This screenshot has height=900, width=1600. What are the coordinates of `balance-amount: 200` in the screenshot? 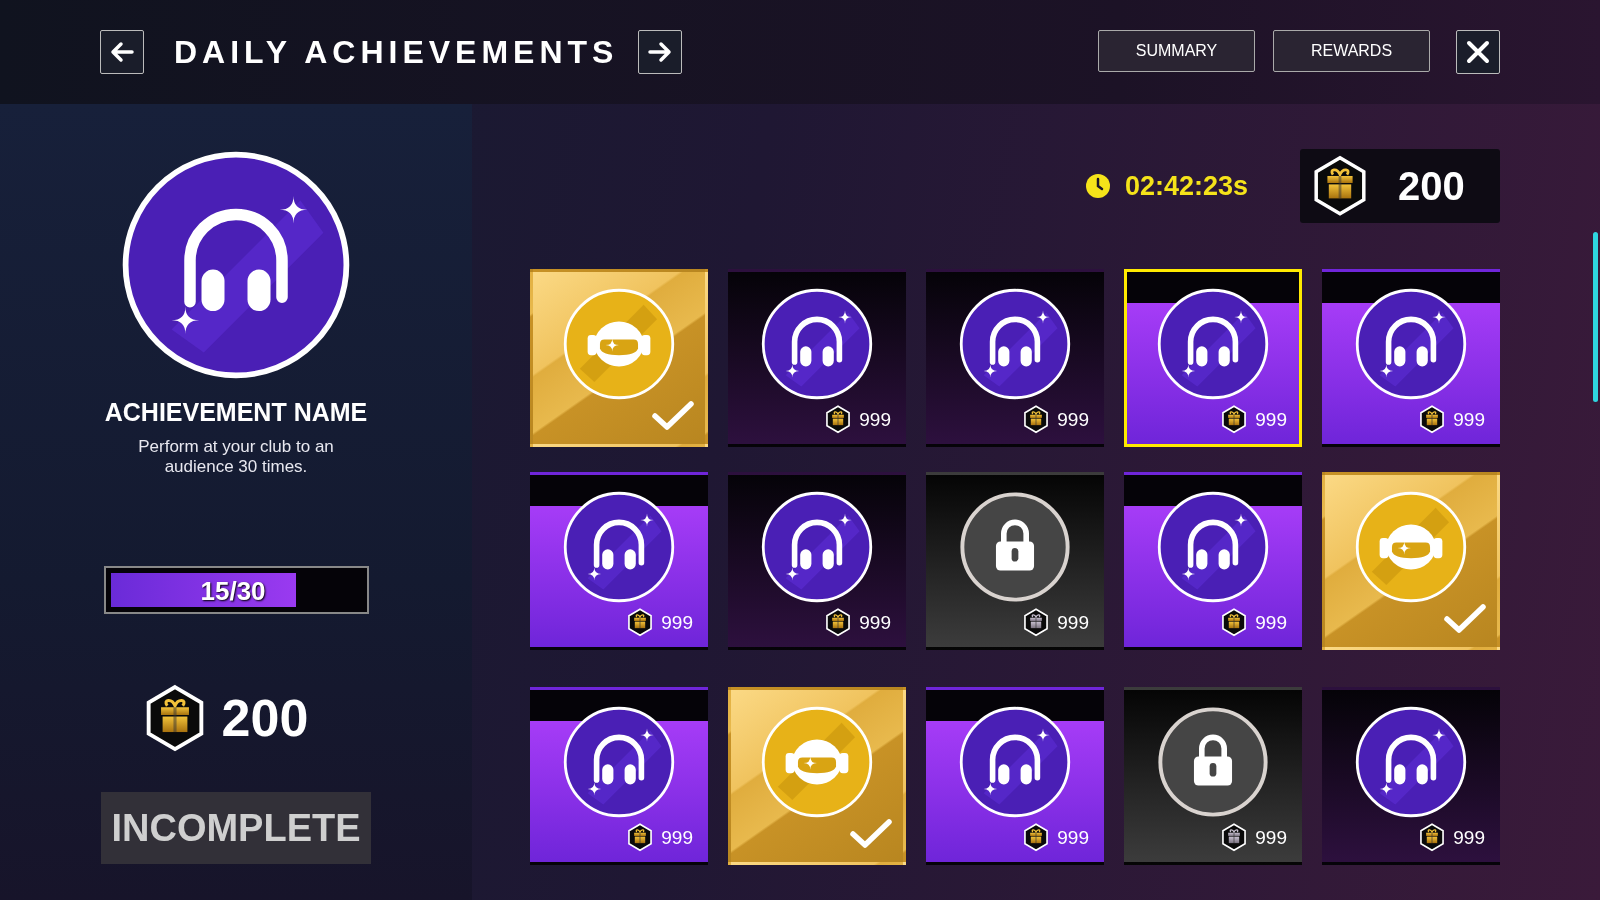 It's located at (1431, 186).